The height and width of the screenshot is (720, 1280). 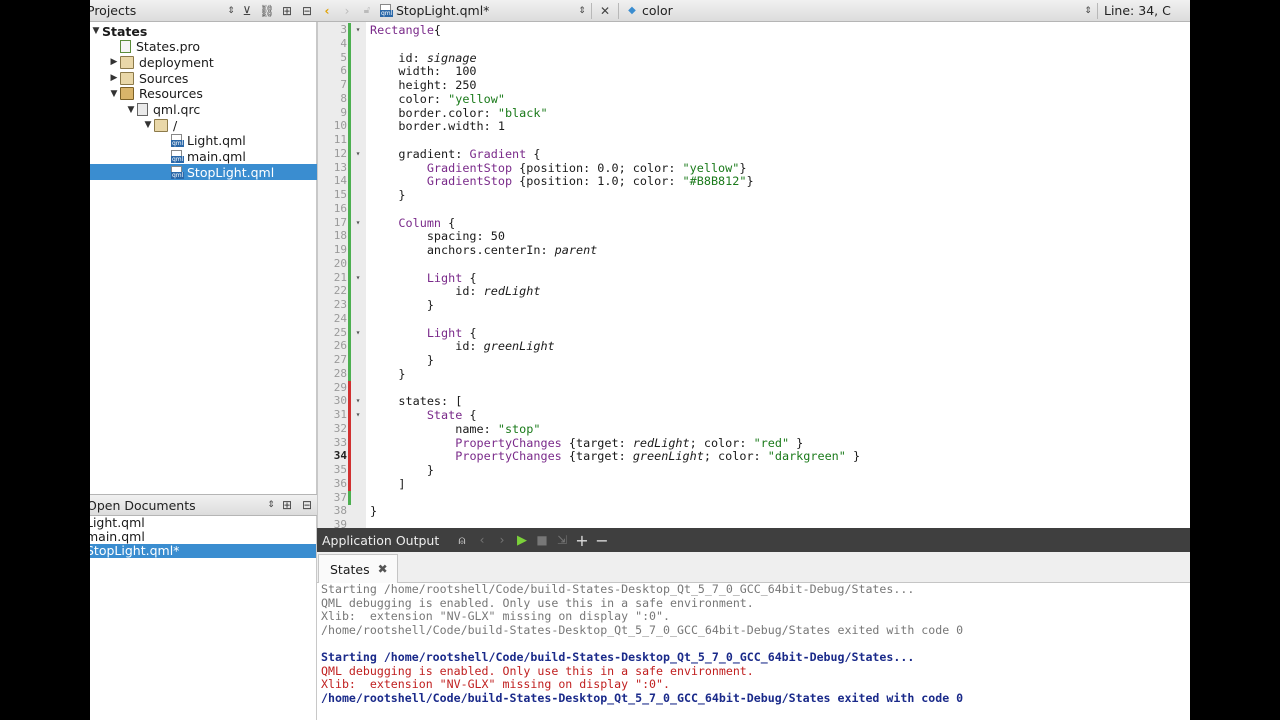 What do you see at coordinates (347, 11) in the screenshot?
I see `forward-arrow-icon: ›` at bounding box center [347, 11].